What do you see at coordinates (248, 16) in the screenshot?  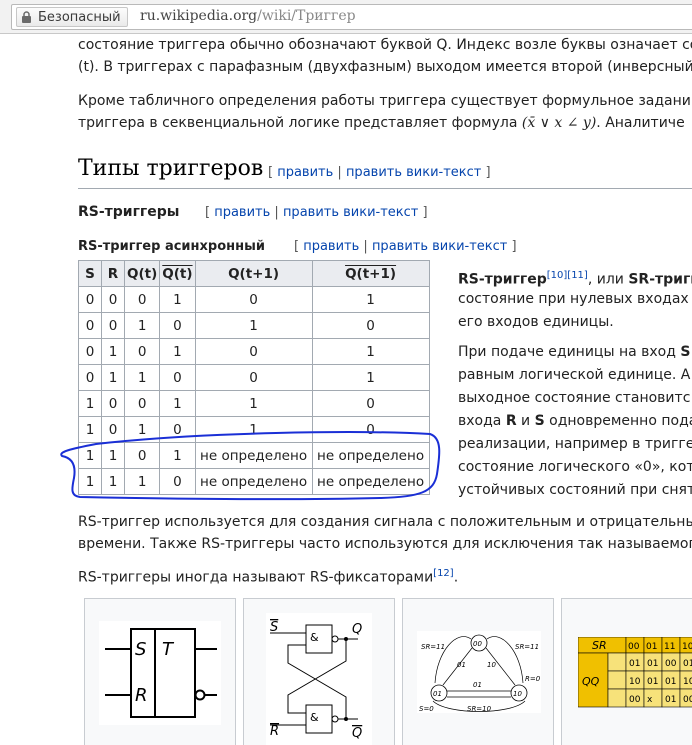 I see `url-text: ru.wikipedia.org/wiki/Триггер` at bounding box center [248, 16].